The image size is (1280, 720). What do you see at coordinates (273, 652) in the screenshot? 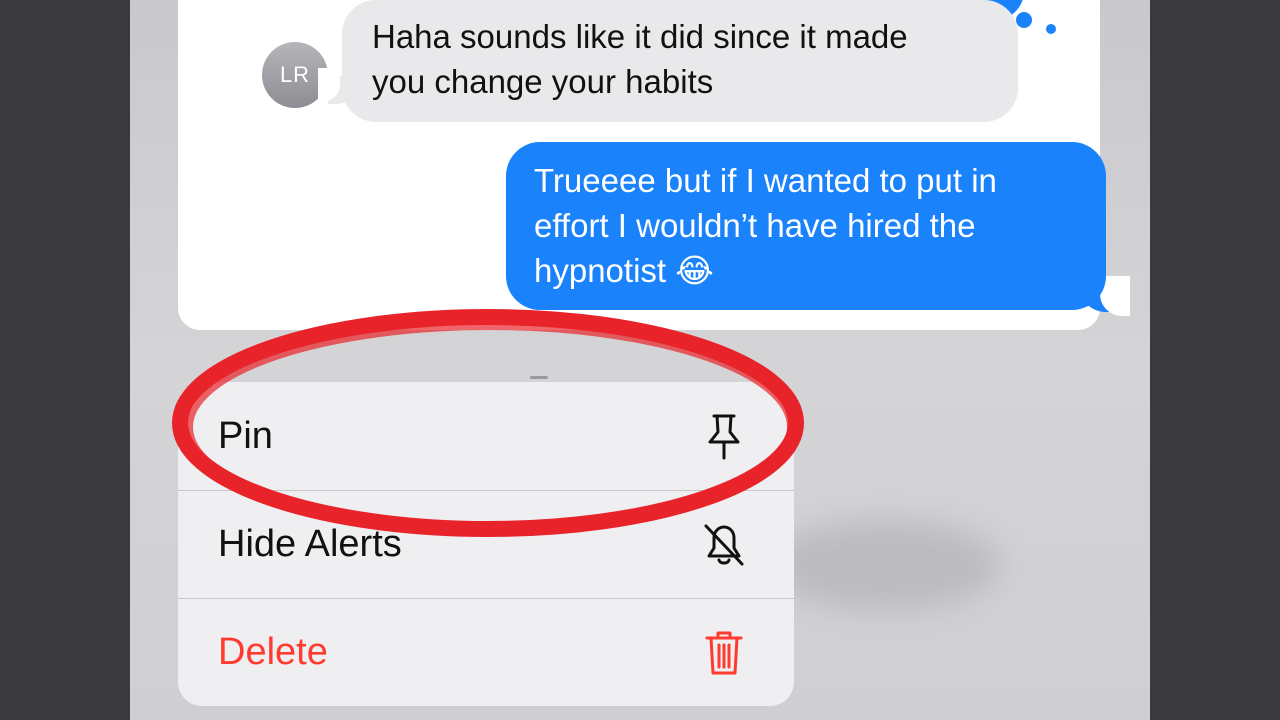
I see `menu-item-label: Delete` at bounding box center [273, 652].